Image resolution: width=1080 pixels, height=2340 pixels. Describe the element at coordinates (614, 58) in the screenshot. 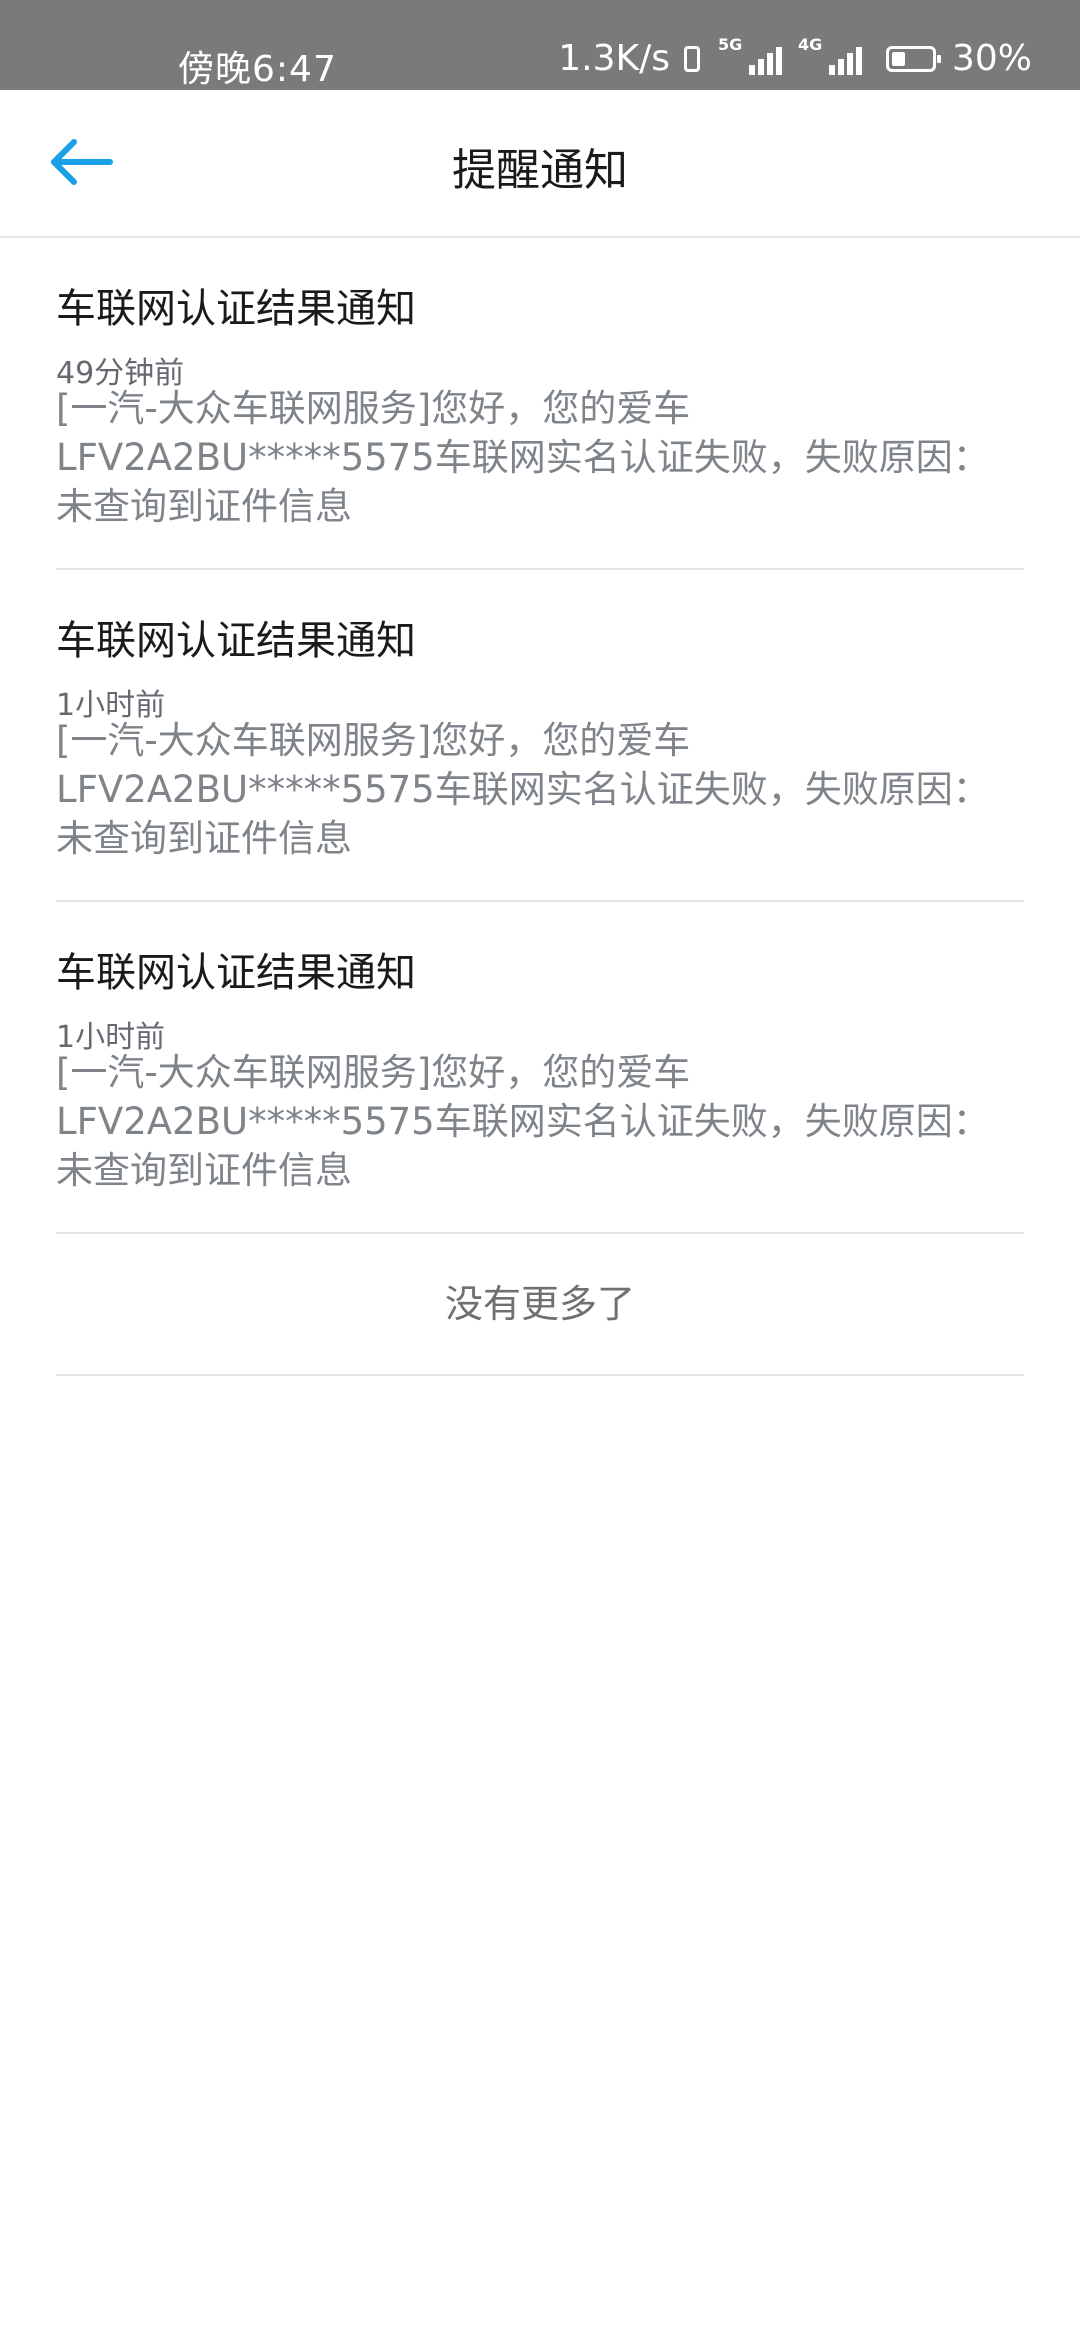

I see `network-speed: 1.3K/s` at that location.